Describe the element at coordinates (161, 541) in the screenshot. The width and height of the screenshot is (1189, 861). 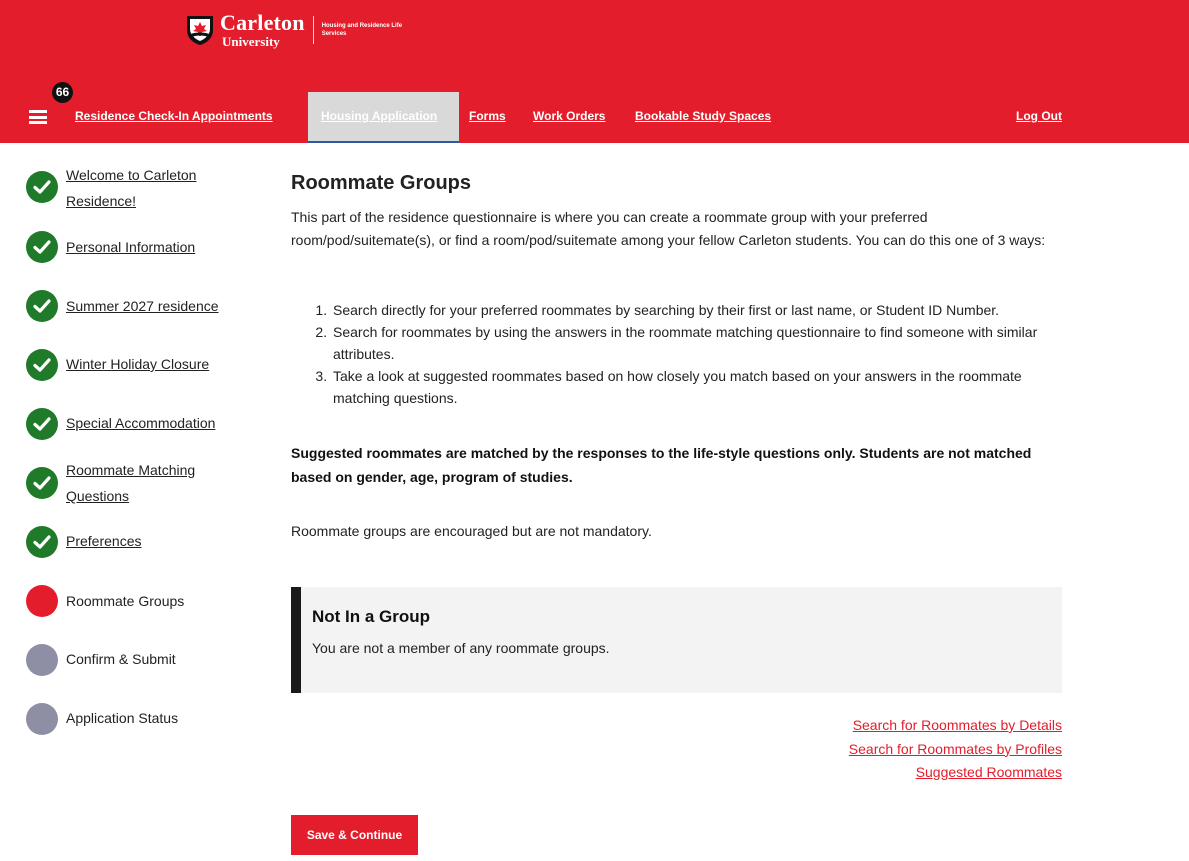
I see `sidebar-item-label: Preferences` at that location.